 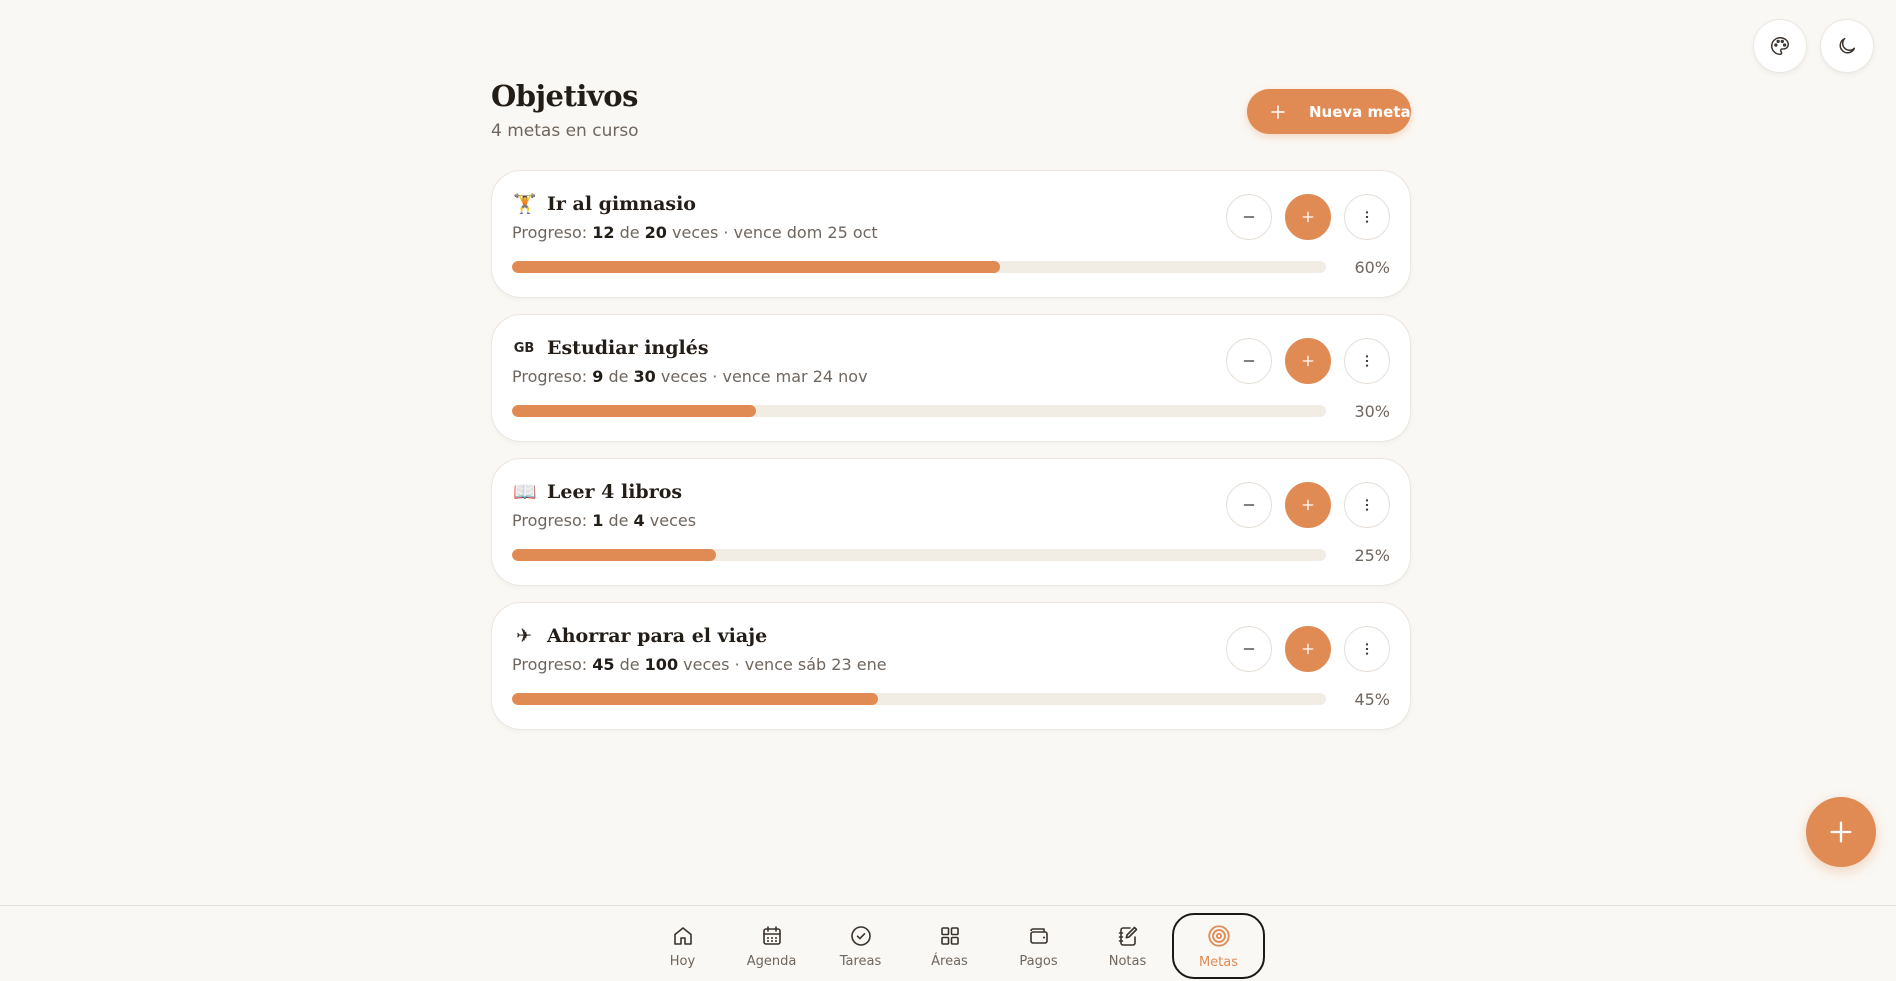 What do you see at coordinates (1218, 962) in the screenshot?
I see `nav-label: Metas` at bounding box center [1218, 962].